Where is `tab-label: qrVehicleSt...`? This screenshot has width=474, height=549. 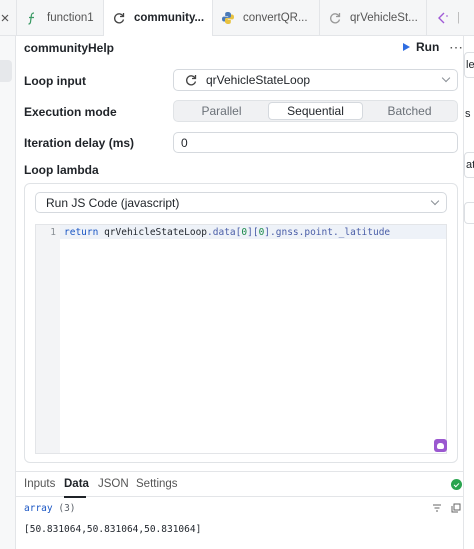
tab-label: qrVehicleSt... is located at coordinates (384, 18).